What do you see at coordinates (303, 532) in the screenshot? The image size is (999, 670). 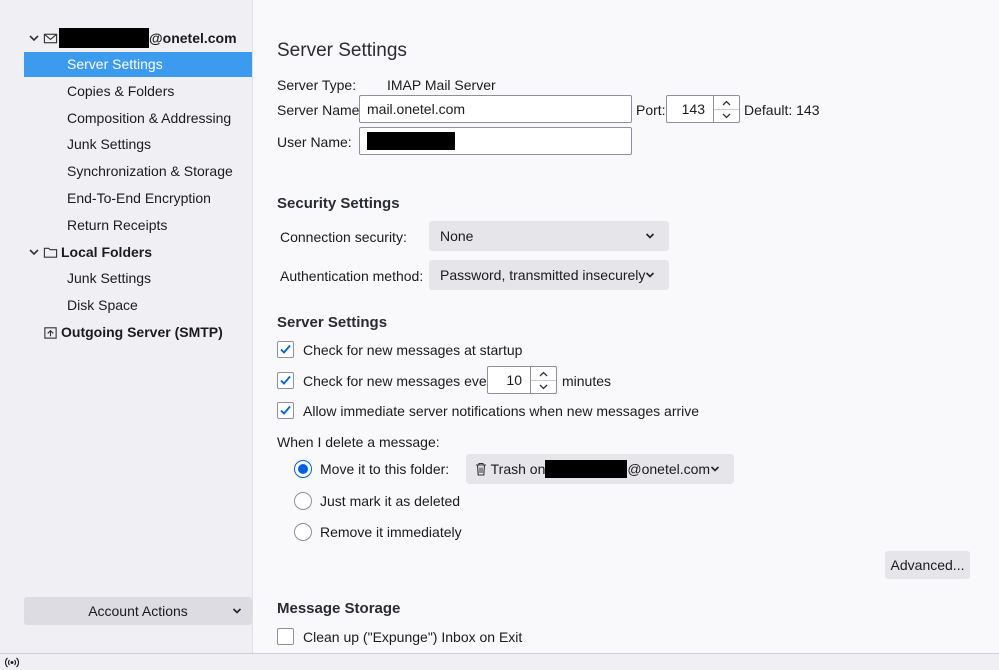 I see `remove-immediately-radio` at bounding box center [303, 532].